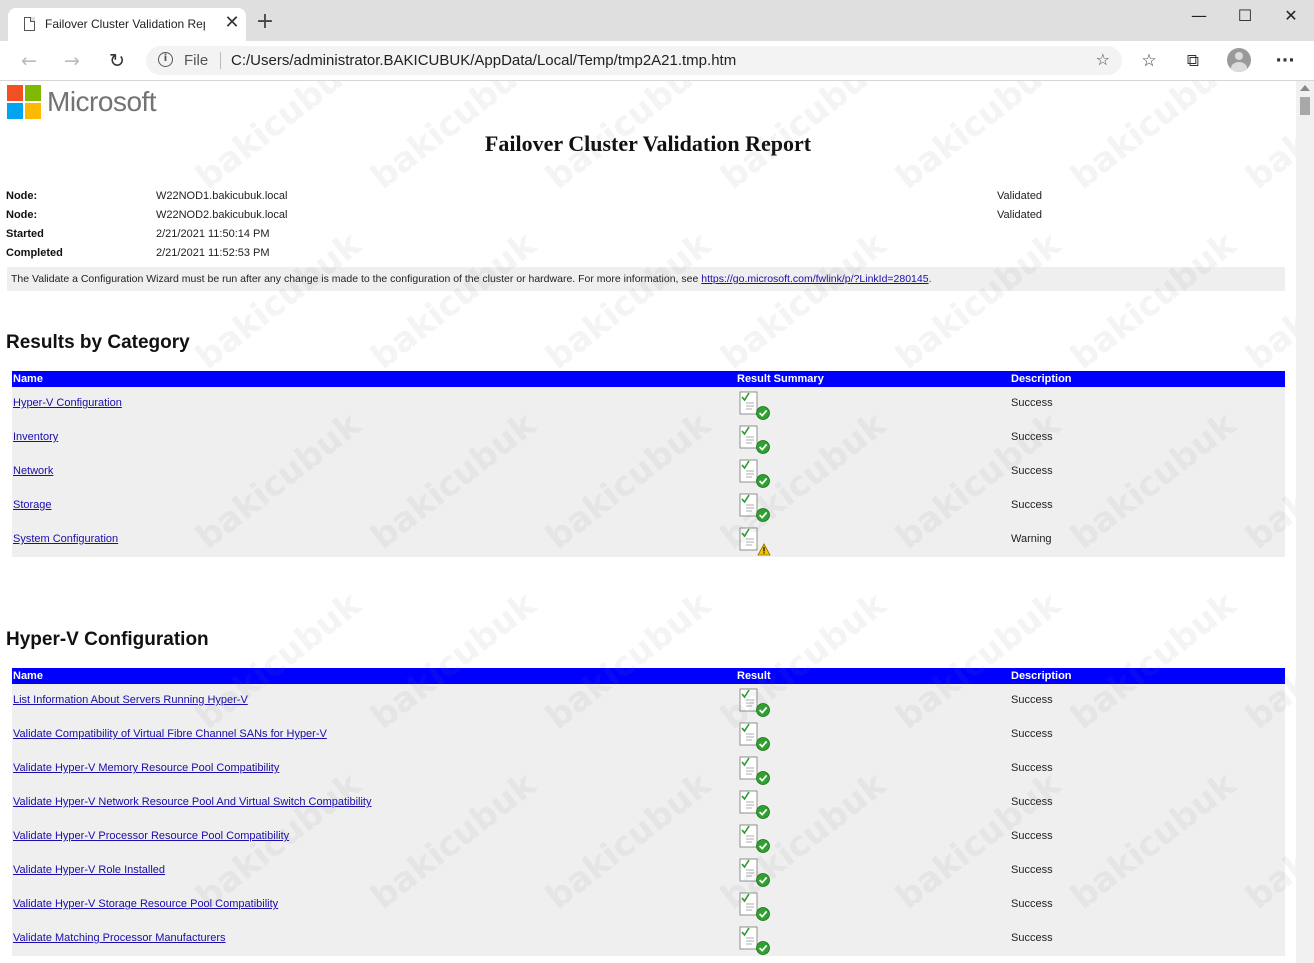 Image resolution: width=1314 pixels, height=963 pixels. I want to click on address-scheme: File, so click(196, 60).